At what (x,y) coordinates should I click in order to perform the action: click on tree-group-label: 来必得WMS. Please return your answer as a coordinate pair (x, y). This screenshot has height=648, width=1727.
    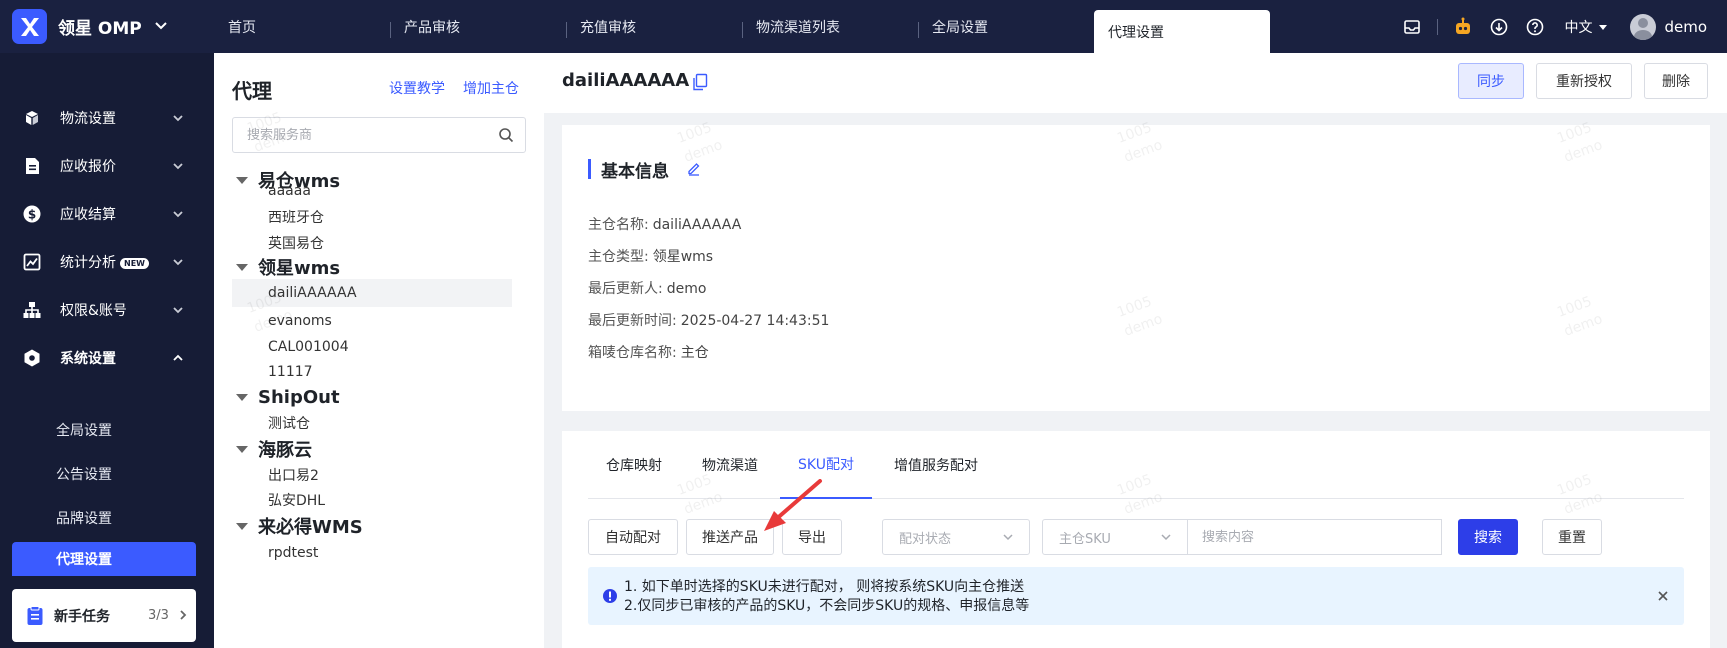
    Looking at the image, I should click on (310, 527).